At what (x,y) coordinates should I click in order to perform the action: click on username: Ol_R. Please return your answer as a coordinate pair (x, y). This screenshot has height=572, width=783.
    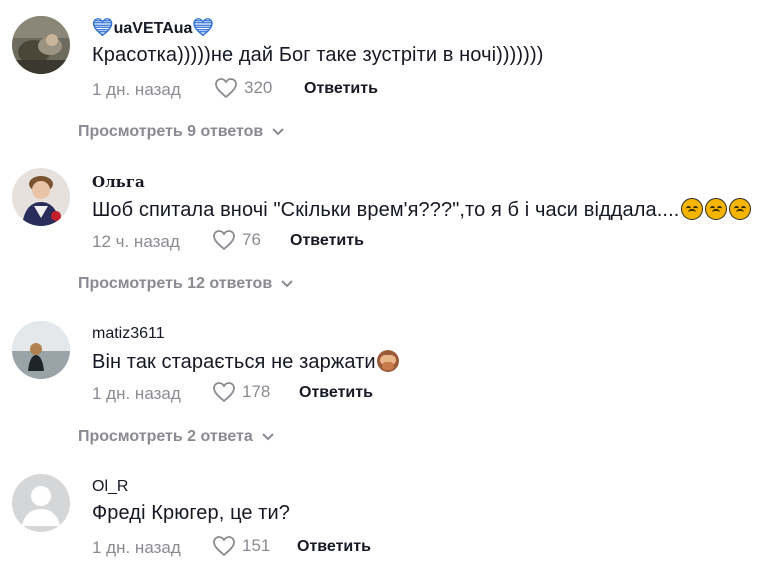
    Looking at the image, I should click on (110, 487).